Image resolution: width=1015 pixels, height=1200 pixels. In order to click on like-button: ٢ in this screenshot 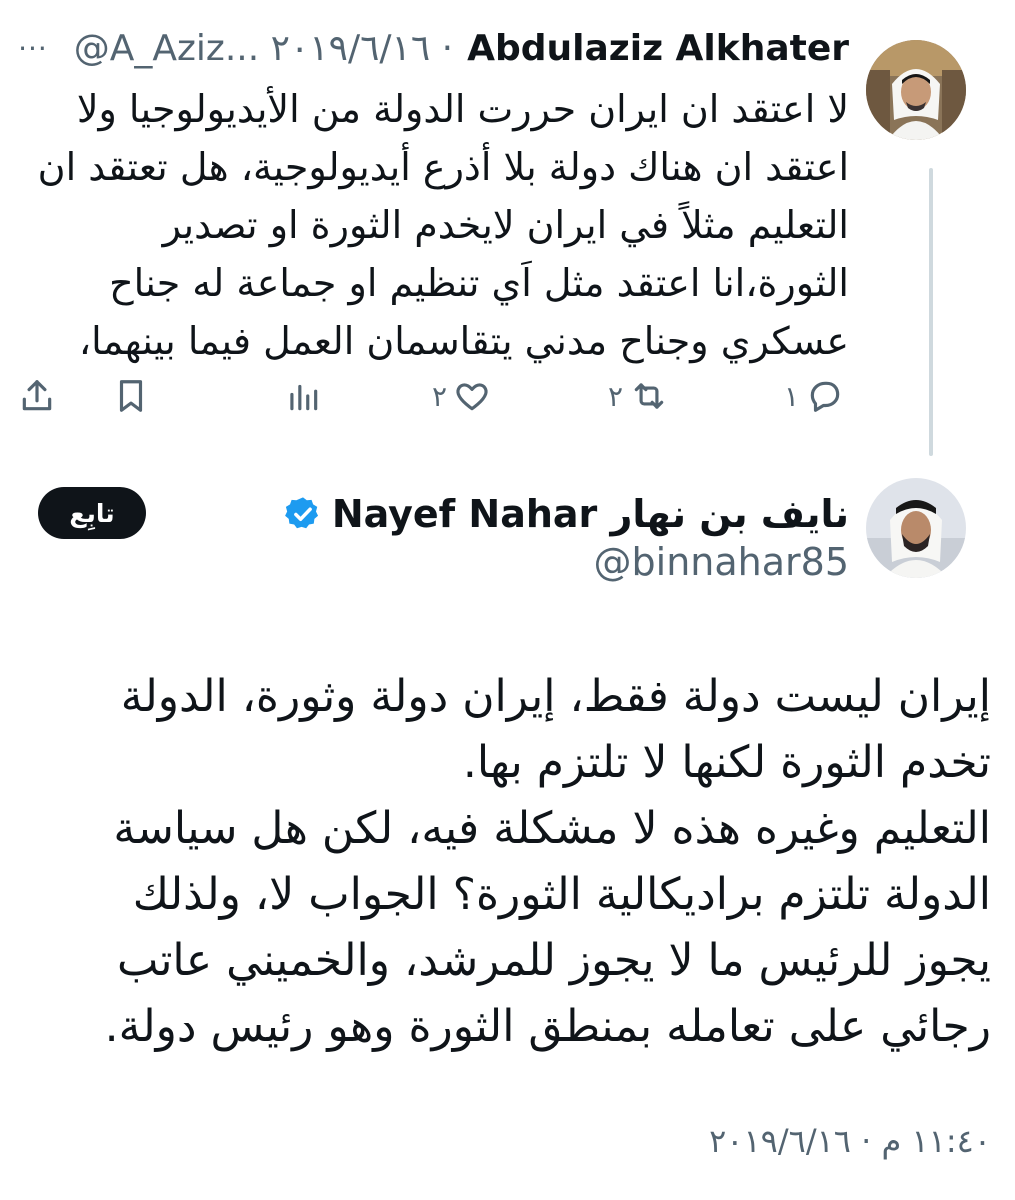, I will do `click(461, 396)`.